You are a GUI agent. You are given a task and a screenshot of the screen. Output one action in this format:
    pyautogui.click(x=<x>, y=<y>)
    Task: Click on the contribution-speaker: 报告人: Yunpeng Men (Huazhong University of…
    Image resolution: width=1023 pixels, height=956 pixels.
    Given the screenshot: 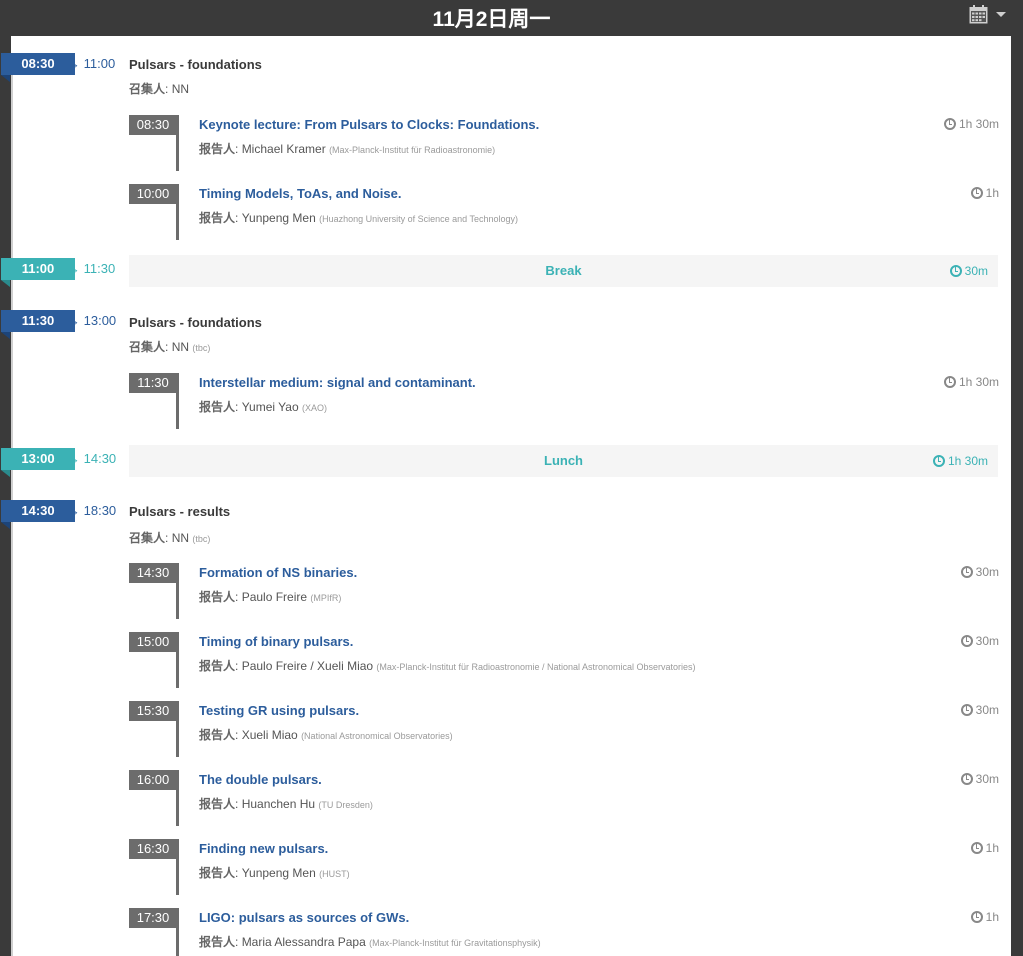 What is the action you would take?
    pyautogui.click(x=359, y=218)
    